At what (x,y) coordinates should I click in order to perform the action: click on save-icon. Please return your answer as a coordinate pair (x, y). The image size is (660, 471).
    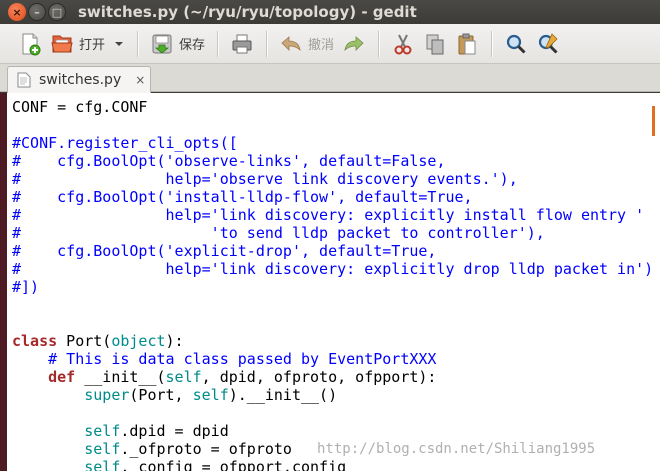
    Looking at the image, I should click on (162, 44).